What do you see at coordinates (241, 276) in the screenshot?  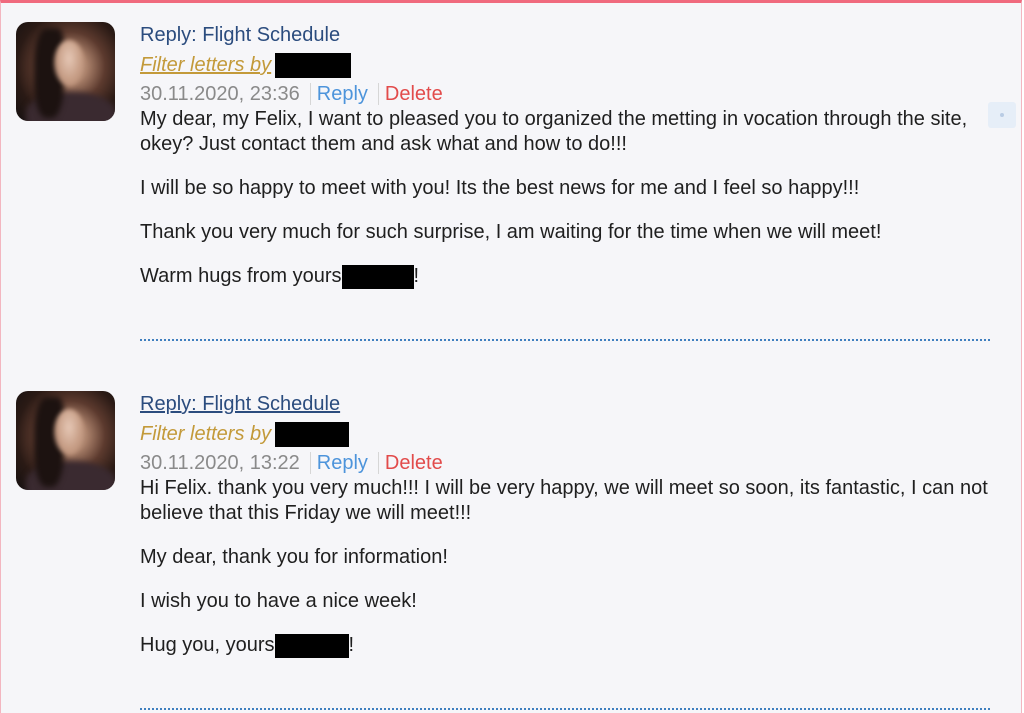 I see `signoff-text: Warm hugs from yours` at bounding box center [241, 276].